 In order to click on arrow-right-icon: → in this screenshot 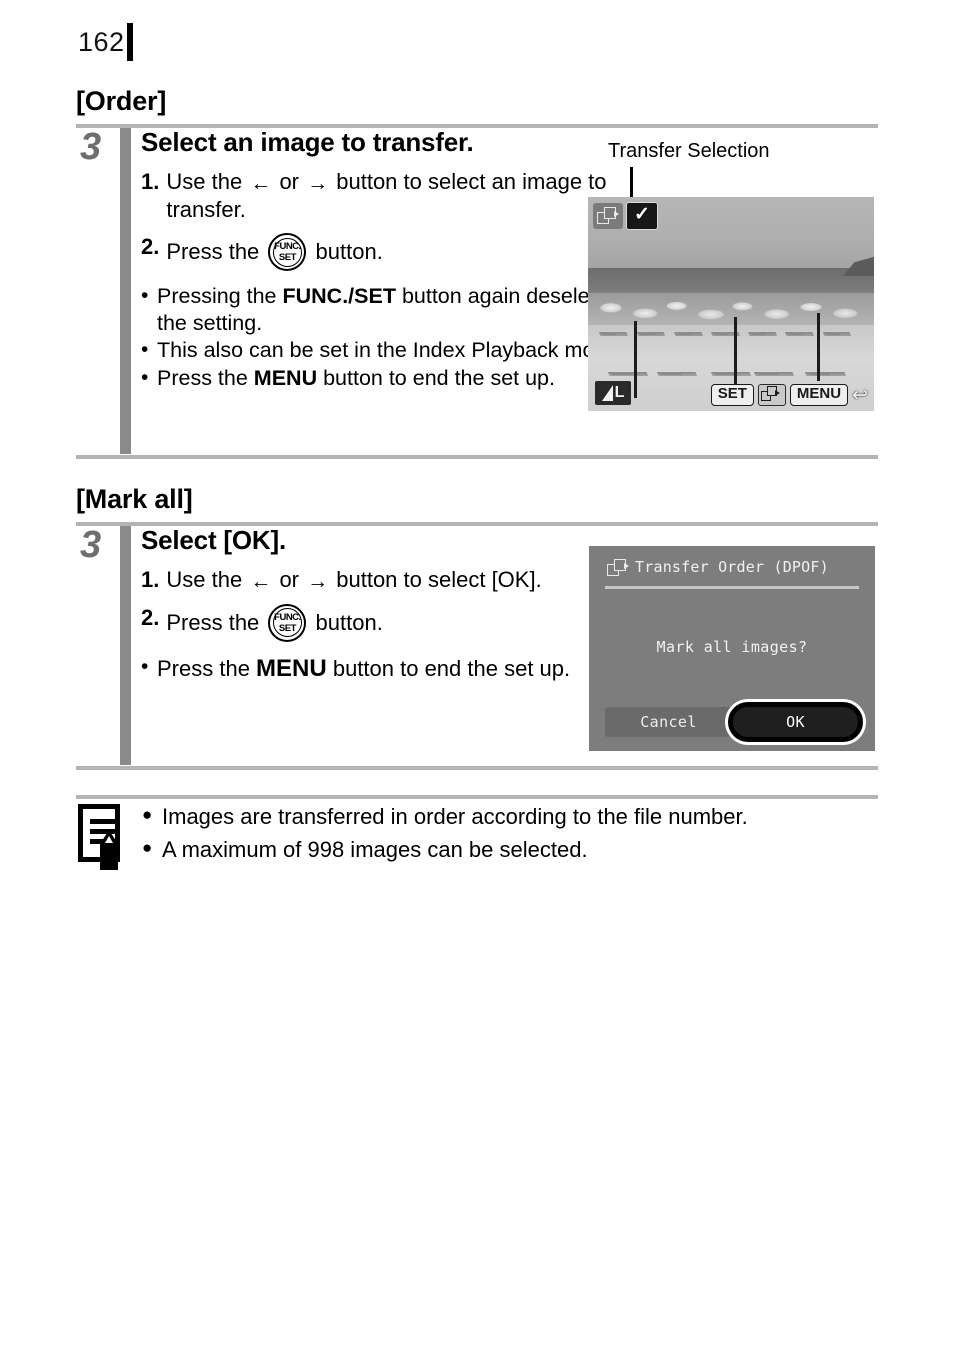, I will do `click(318, 581)`.